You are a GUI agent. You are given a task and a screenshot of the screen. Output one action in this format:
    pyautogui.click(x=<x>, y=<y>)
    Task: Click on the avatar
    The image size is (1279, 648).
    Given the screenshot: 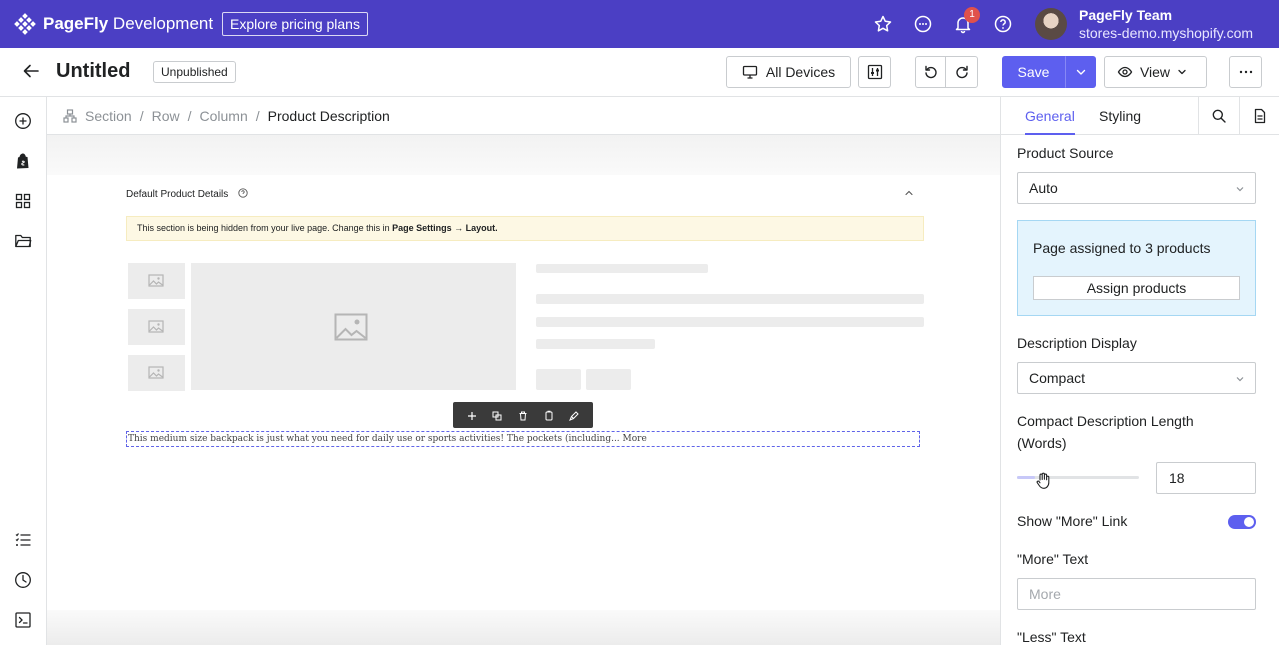 What is the action you would take?
    pyautogui.click(x=1051, y=24)
    